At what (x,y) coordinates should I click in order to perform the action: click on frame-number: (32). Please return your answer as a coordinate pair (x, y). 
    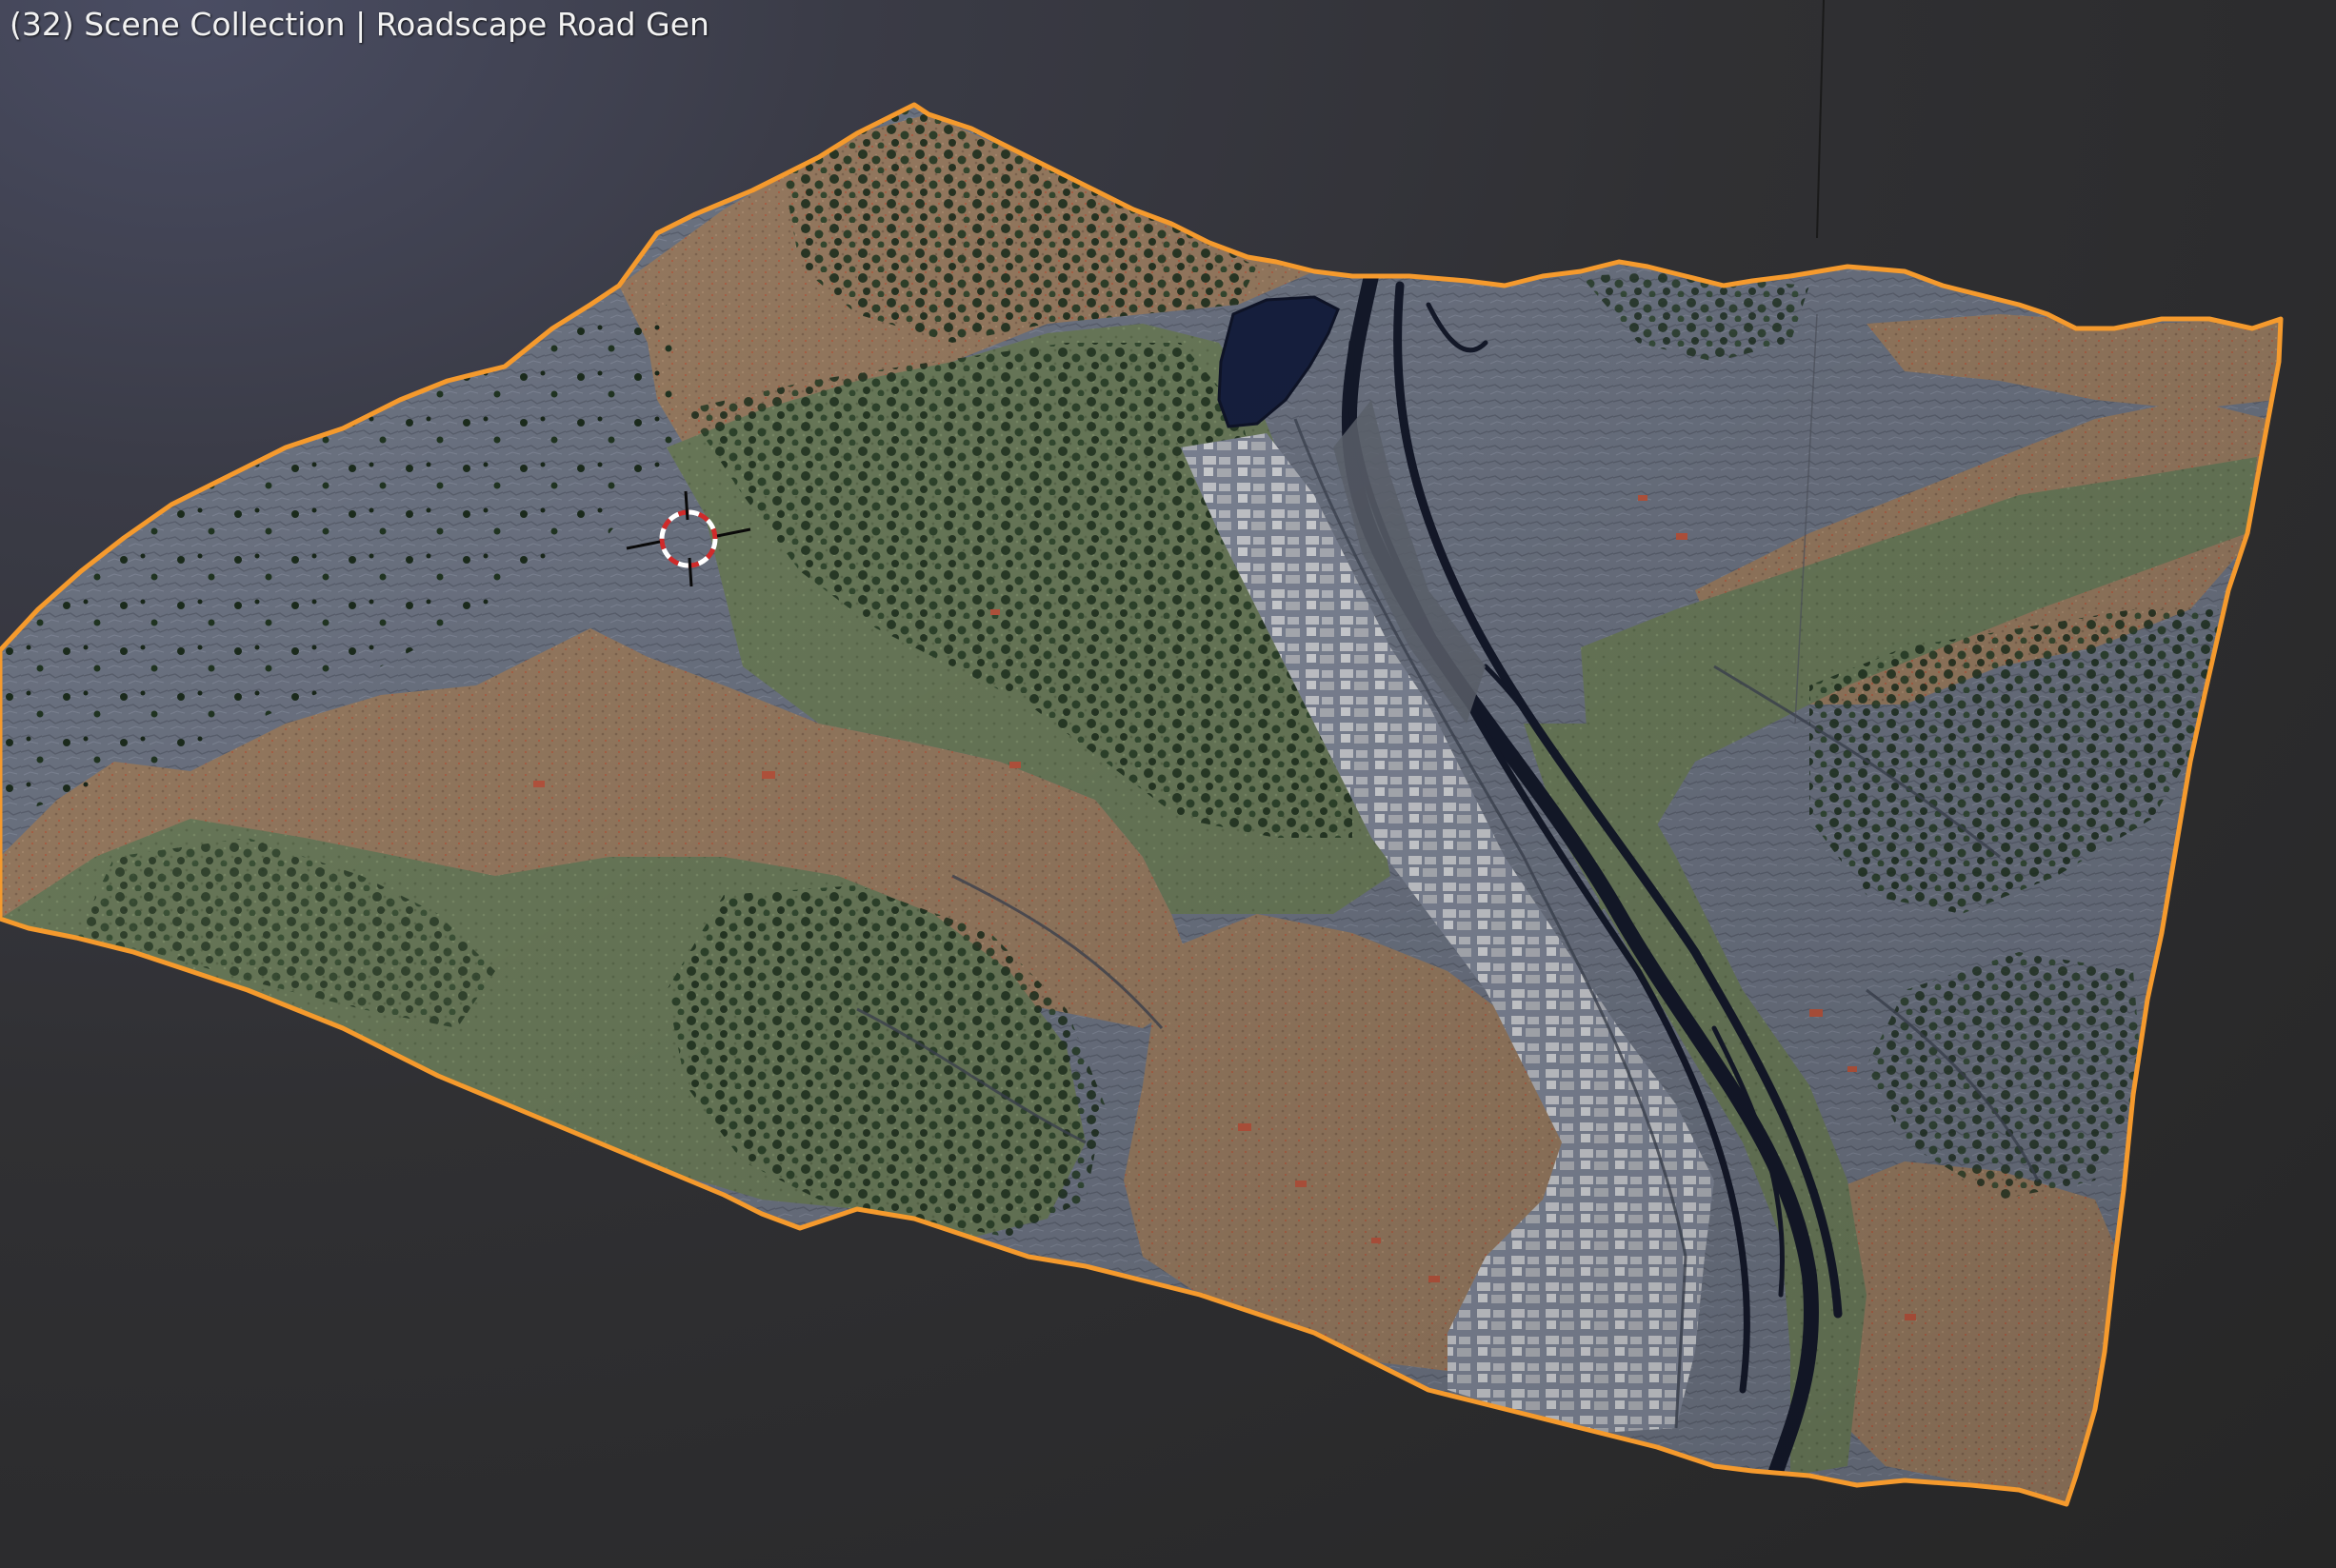
    Looking at the image, I should click on (42, 25).